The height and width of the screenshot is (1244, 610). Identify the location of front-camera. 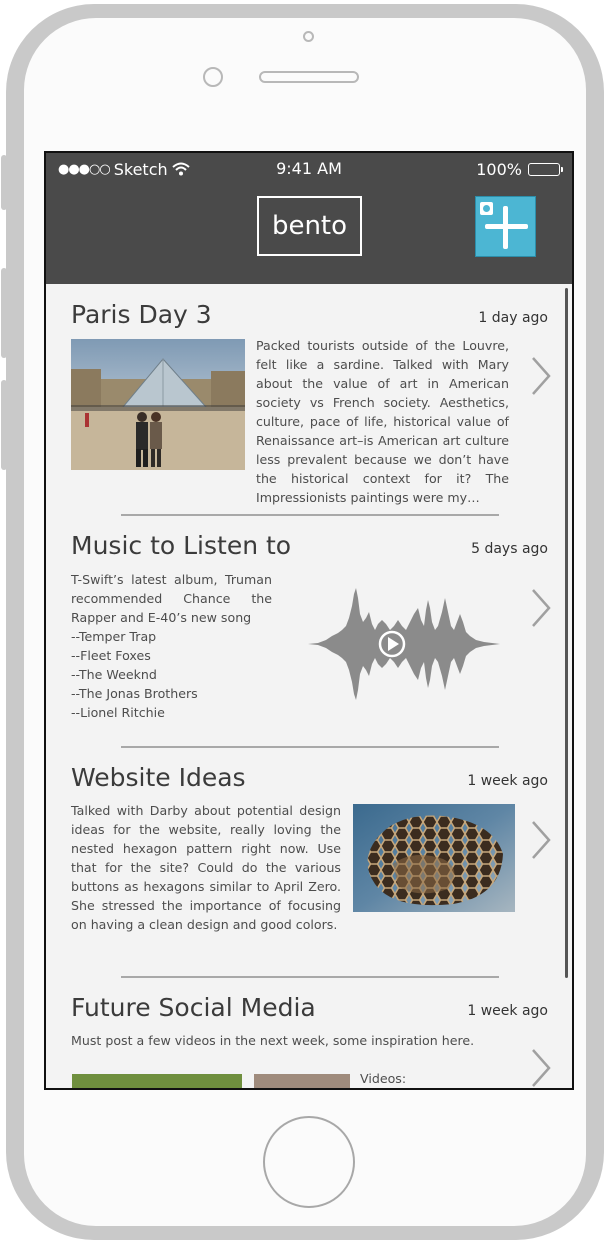
(308, 36).